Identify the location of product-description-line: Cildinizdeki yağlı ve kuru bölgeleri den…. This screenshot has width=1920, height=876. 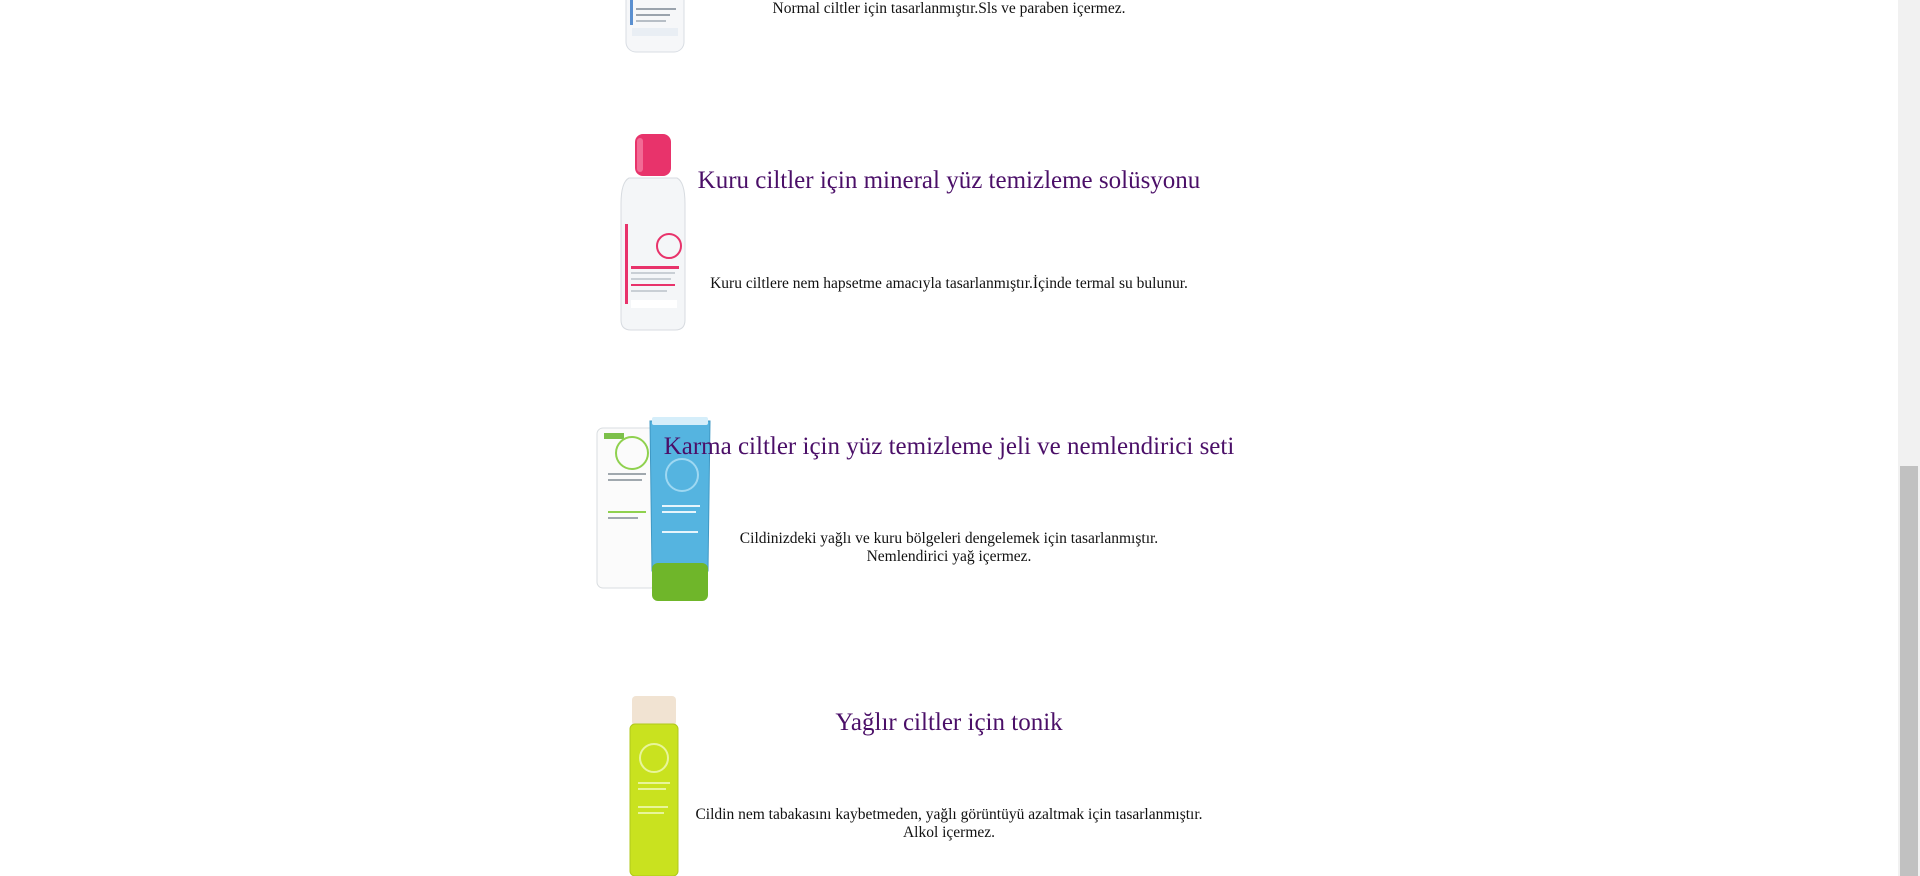
(949, 538).